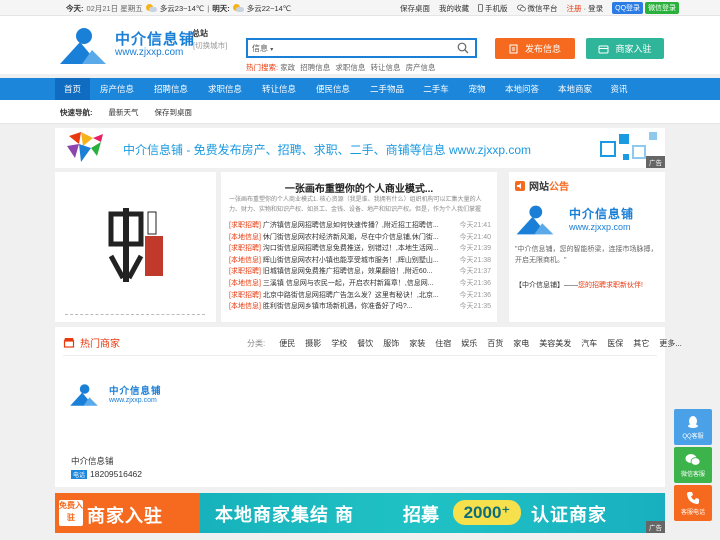  I want to click on categories-label: 分类:, so click(256, 343).